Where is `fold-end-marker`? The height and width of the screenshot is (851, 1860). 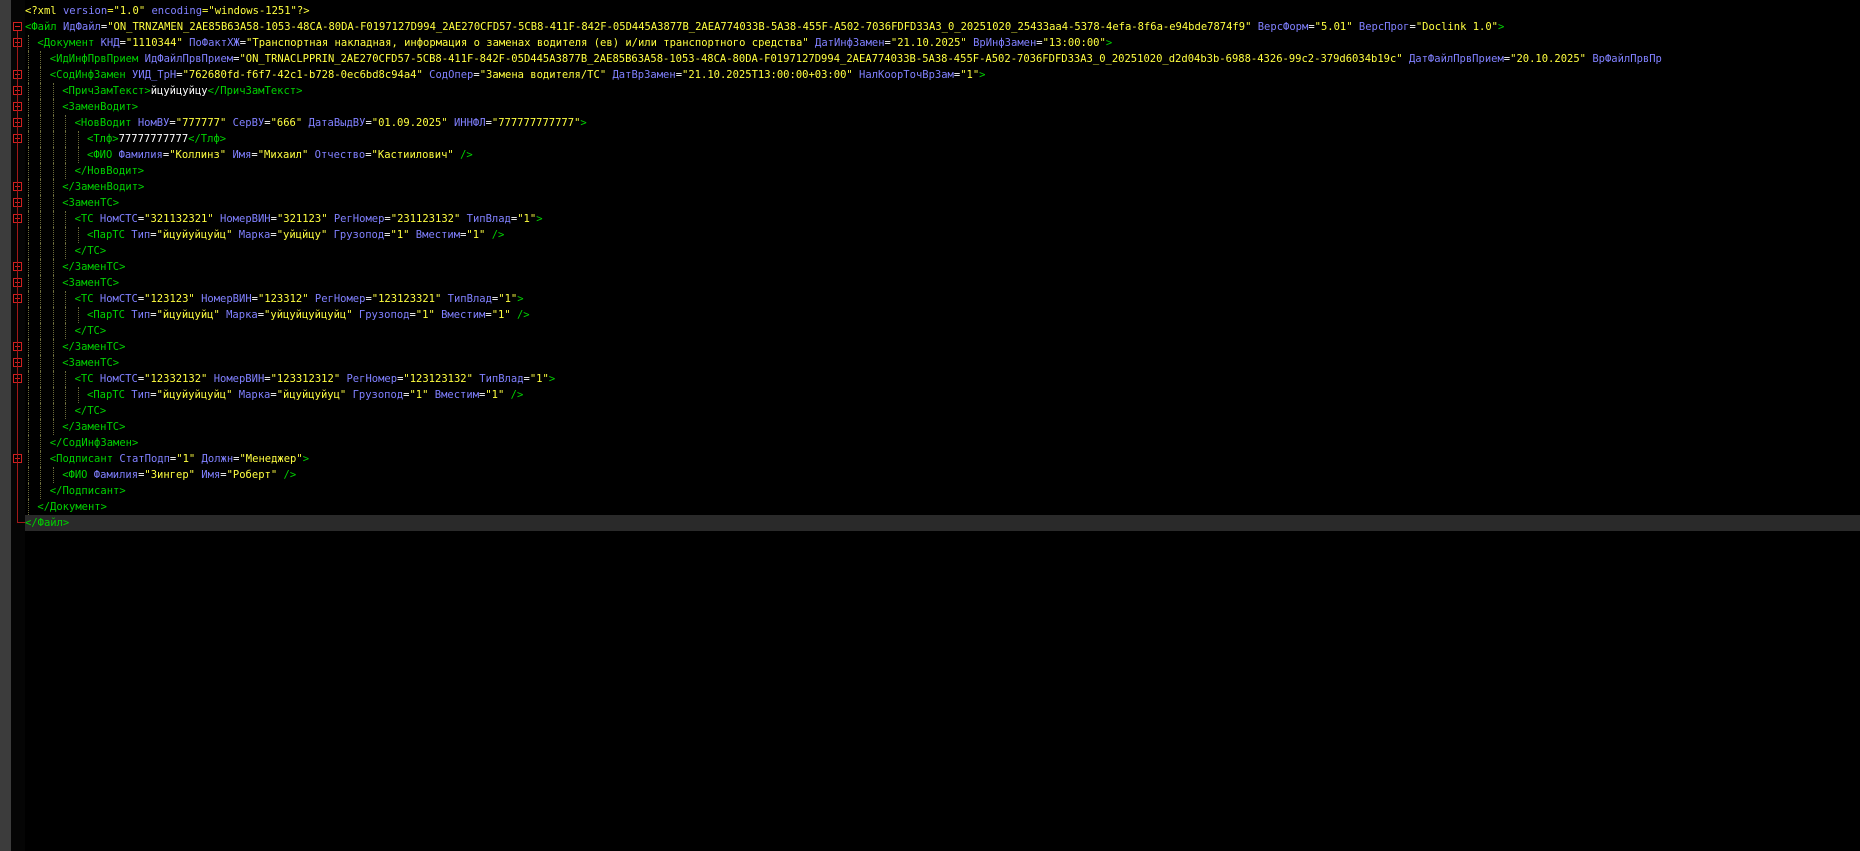
fold-end-marker is located at coordinates (21, 522).